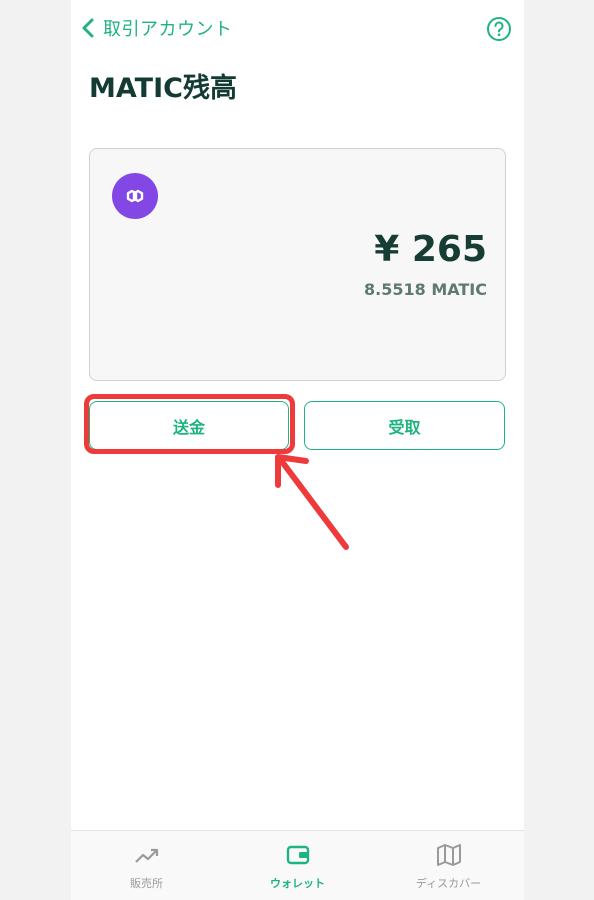 The height and width of the screenshot is (900, 594). What do you see at coordinates (425, 289) in the screenshot?
I see `crypto-balance: 8.5518 MATIC` at bounding box center [425, 289].